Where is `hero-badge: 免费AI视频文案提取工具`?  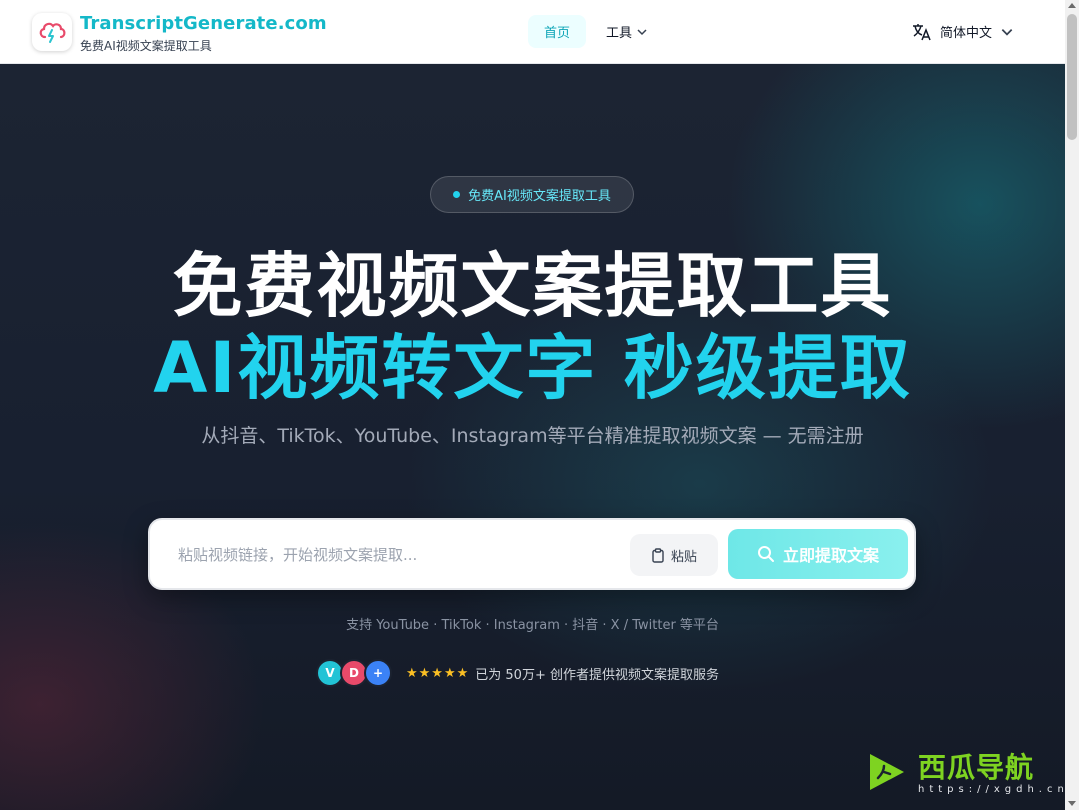
hero-badge: 免费AI视频文案提取工具 is located at coordinates (532, 194).